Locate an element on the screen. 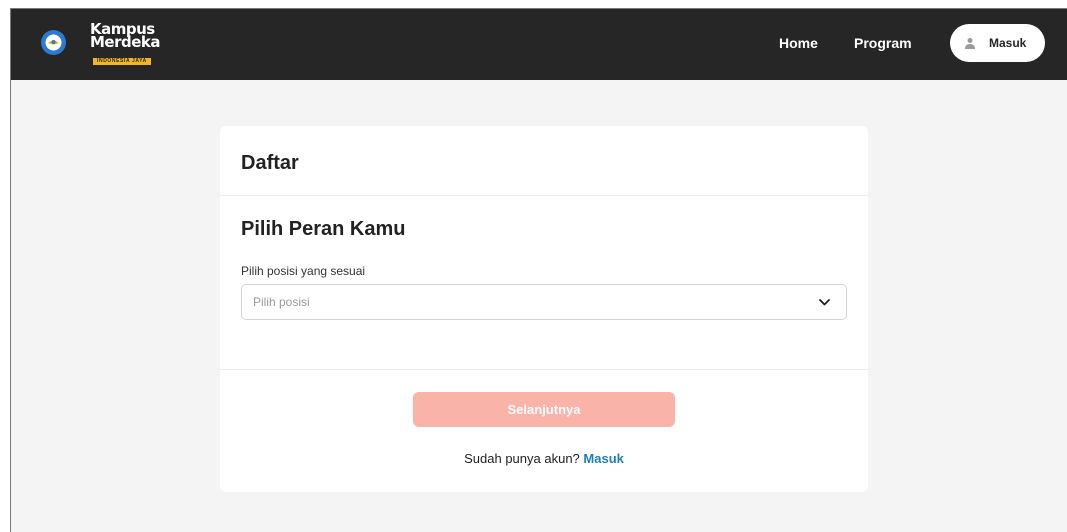  card-header: Daftar is located at coordinates (544, 161).